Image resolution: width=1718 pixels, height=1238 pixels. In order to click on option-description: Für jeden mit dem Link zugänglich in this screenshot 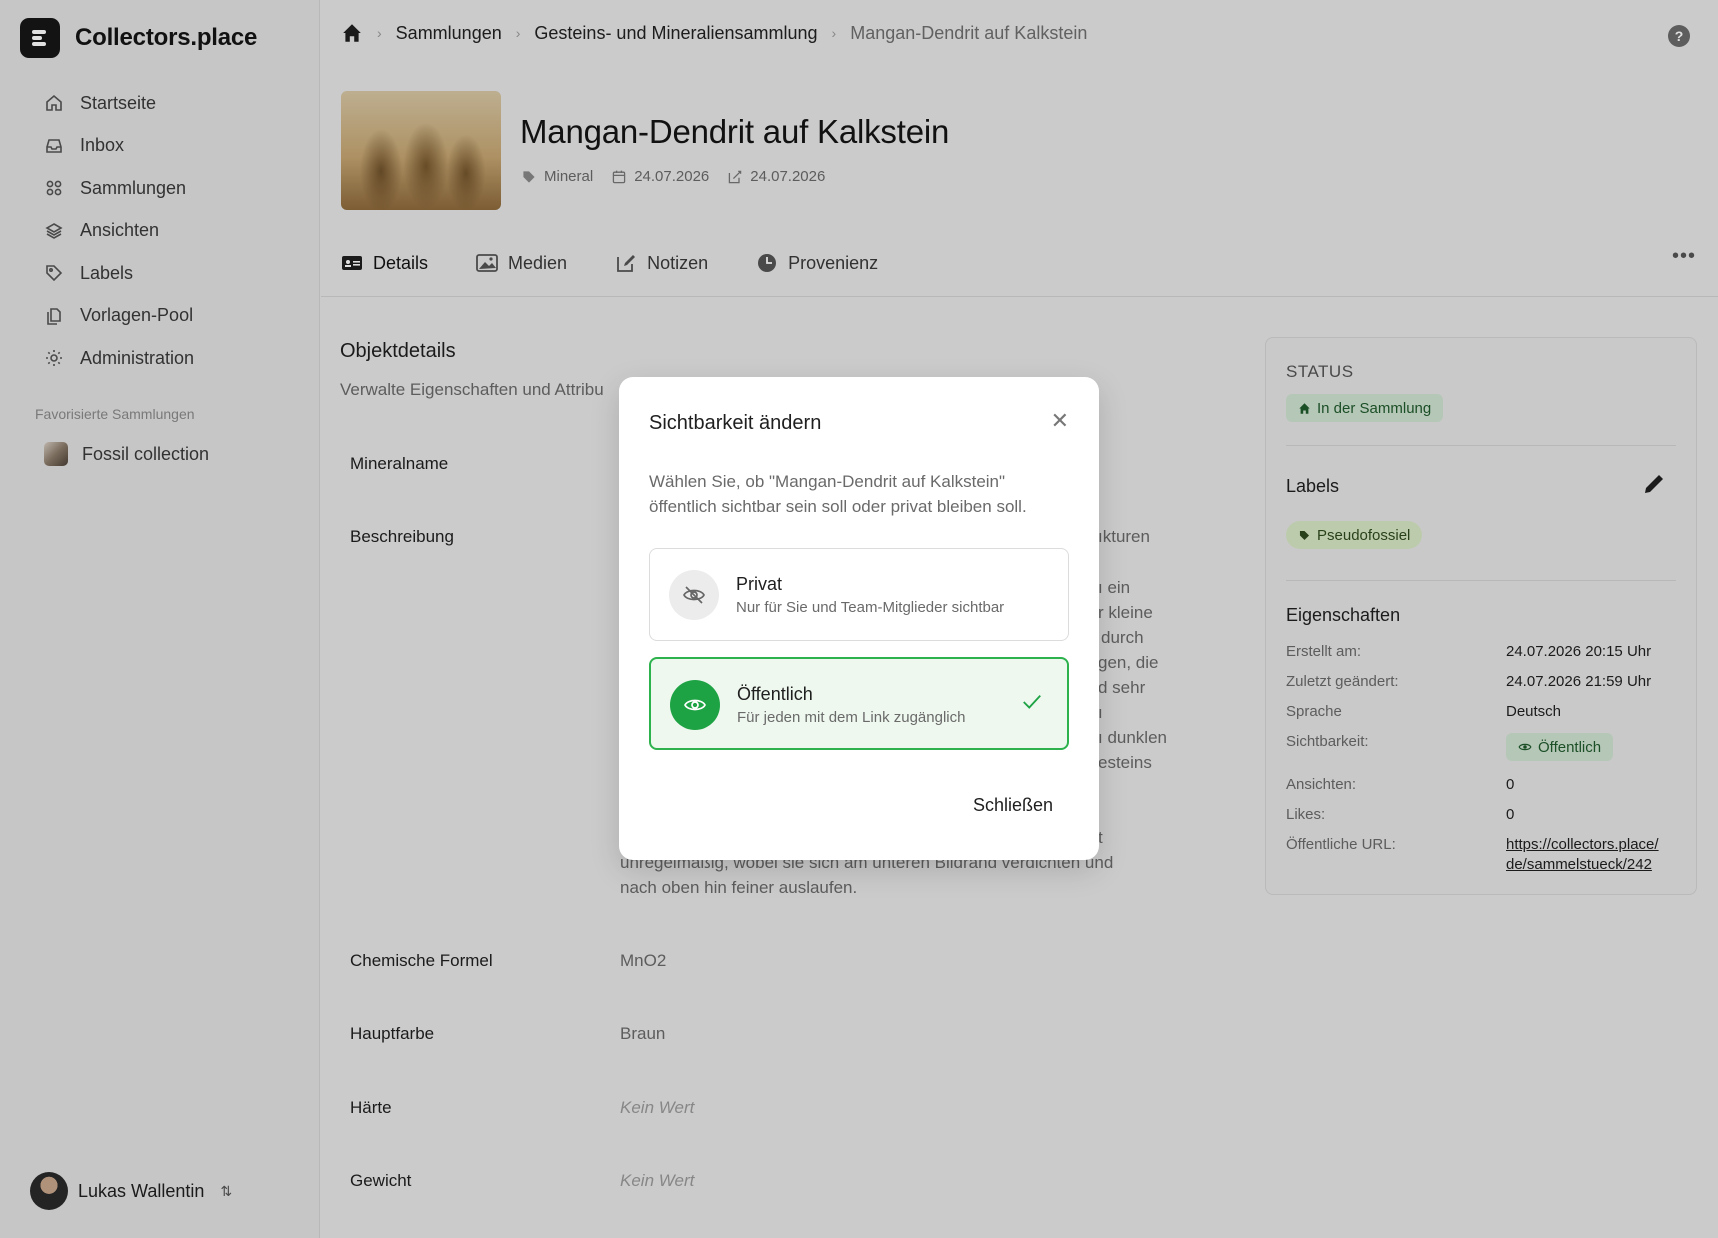, I will do `click(851, 717)`.